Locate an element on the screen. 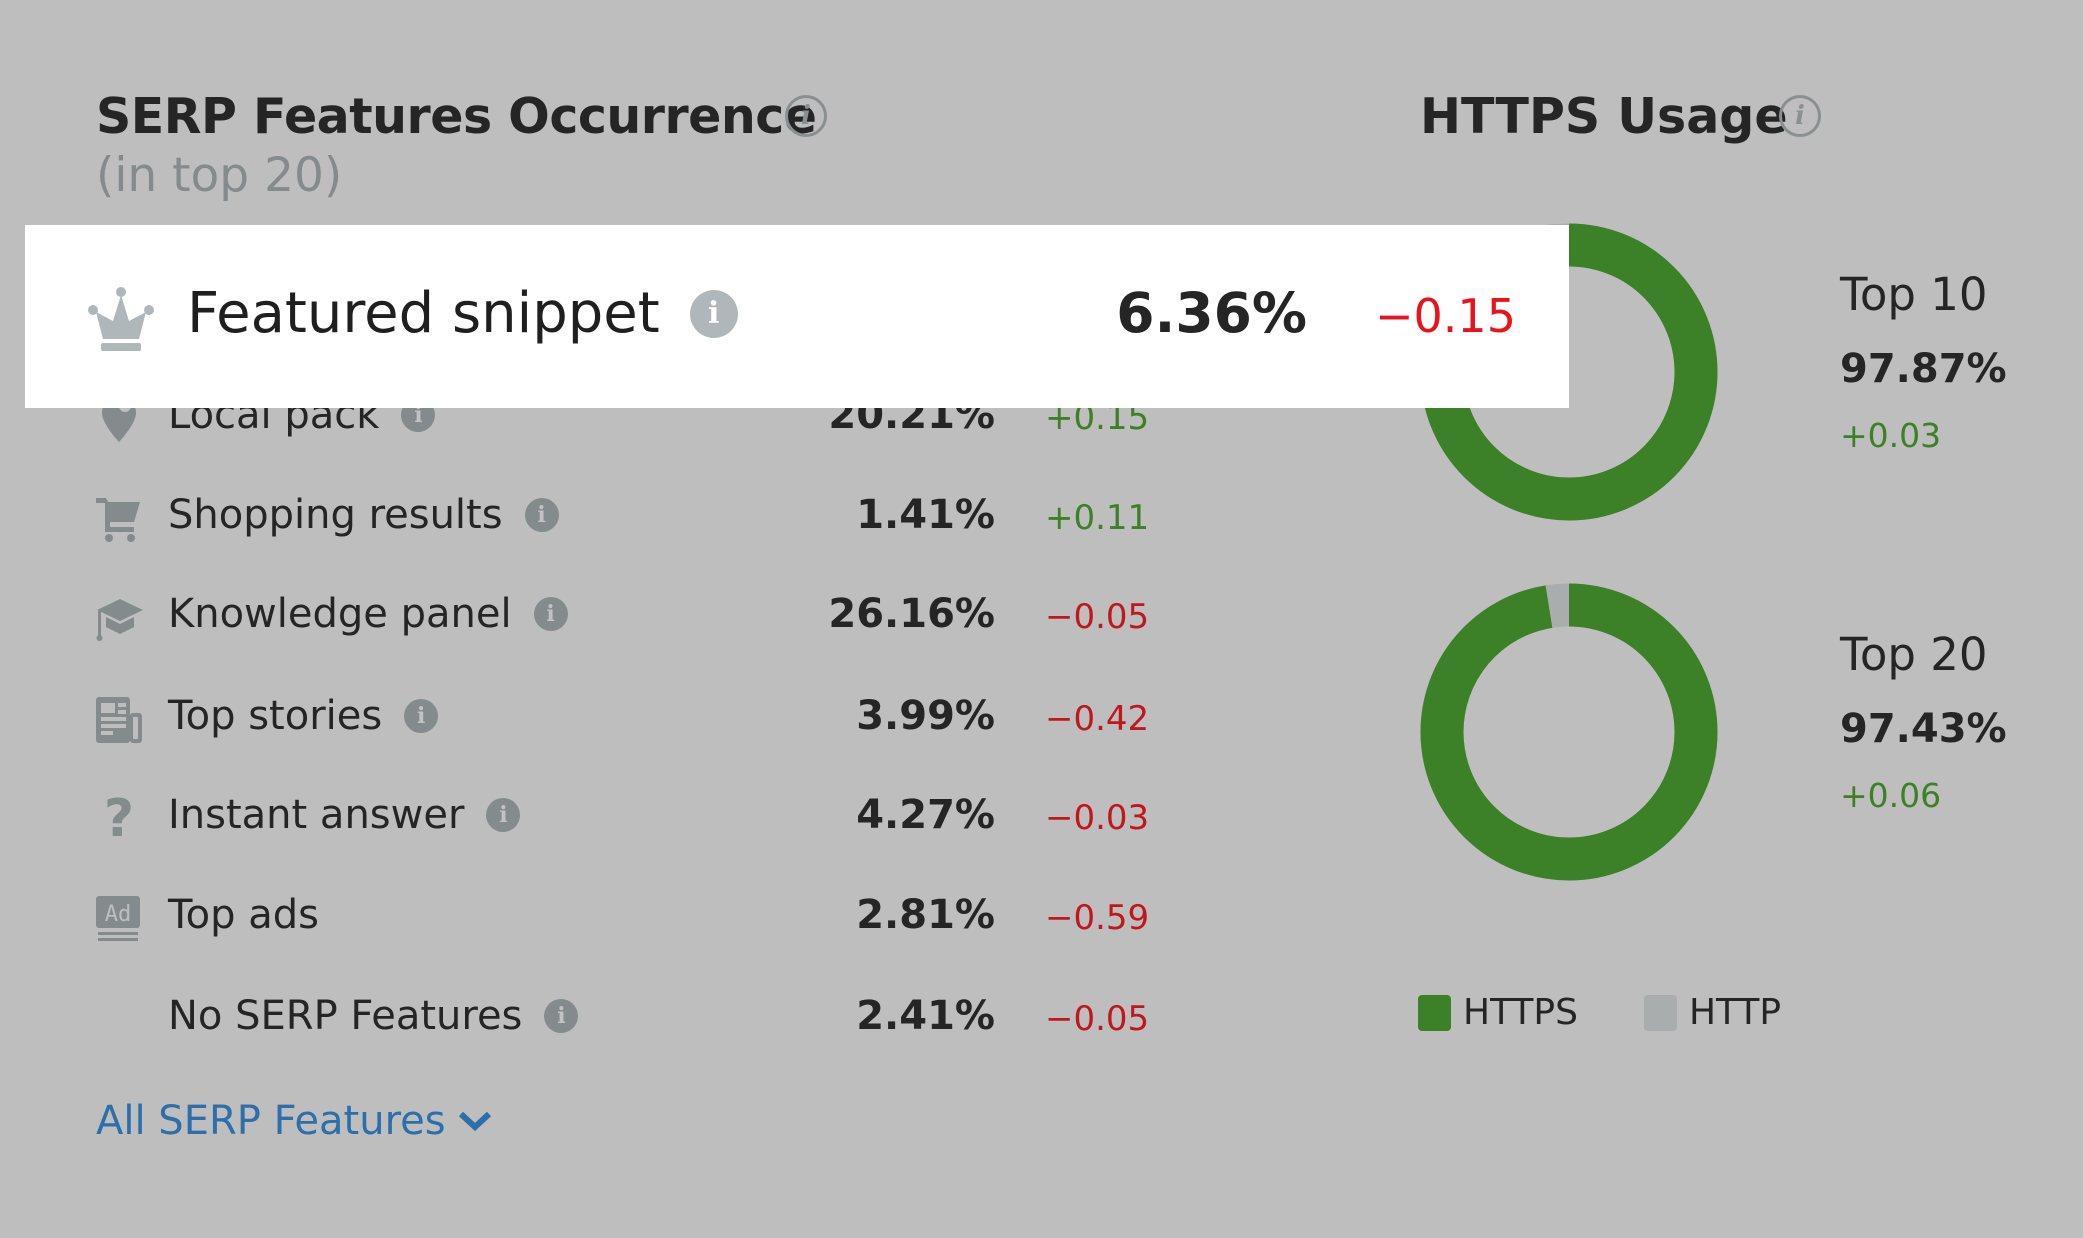 The width and height of the screenshot is (2083, 1238). legend-item-http: HTTP is located at coordinates (1712, 1012).